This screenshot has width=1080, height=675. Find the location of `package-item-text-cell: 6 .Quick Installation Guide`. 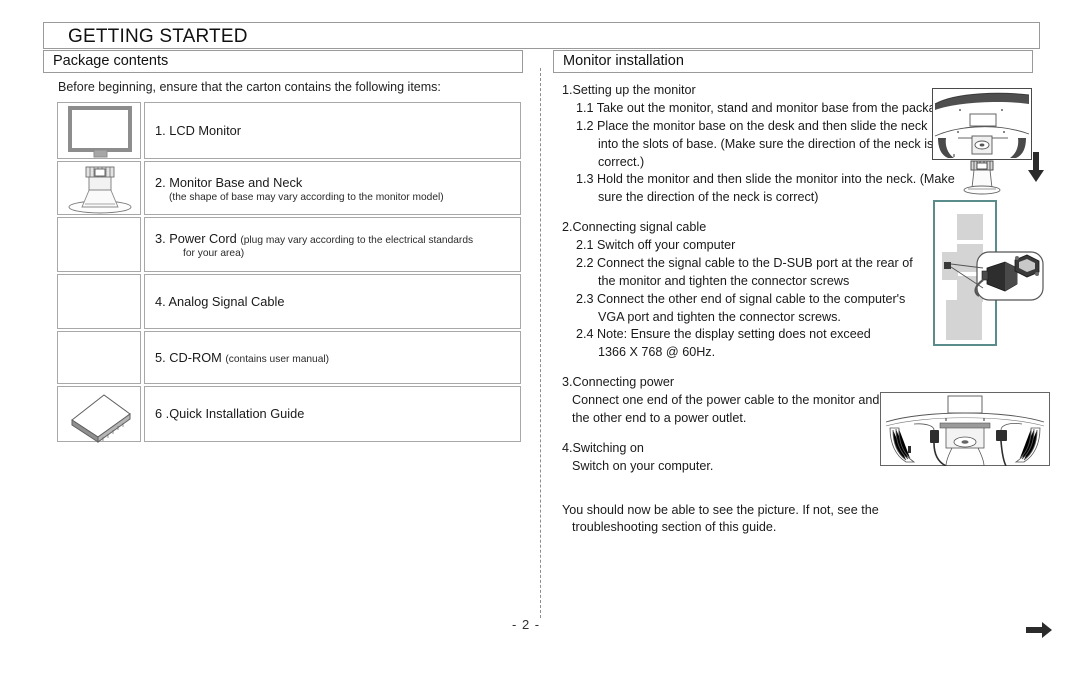

package-item-text-cell: 6 .Quick Installation Guide is located at coordinates (332, 414).